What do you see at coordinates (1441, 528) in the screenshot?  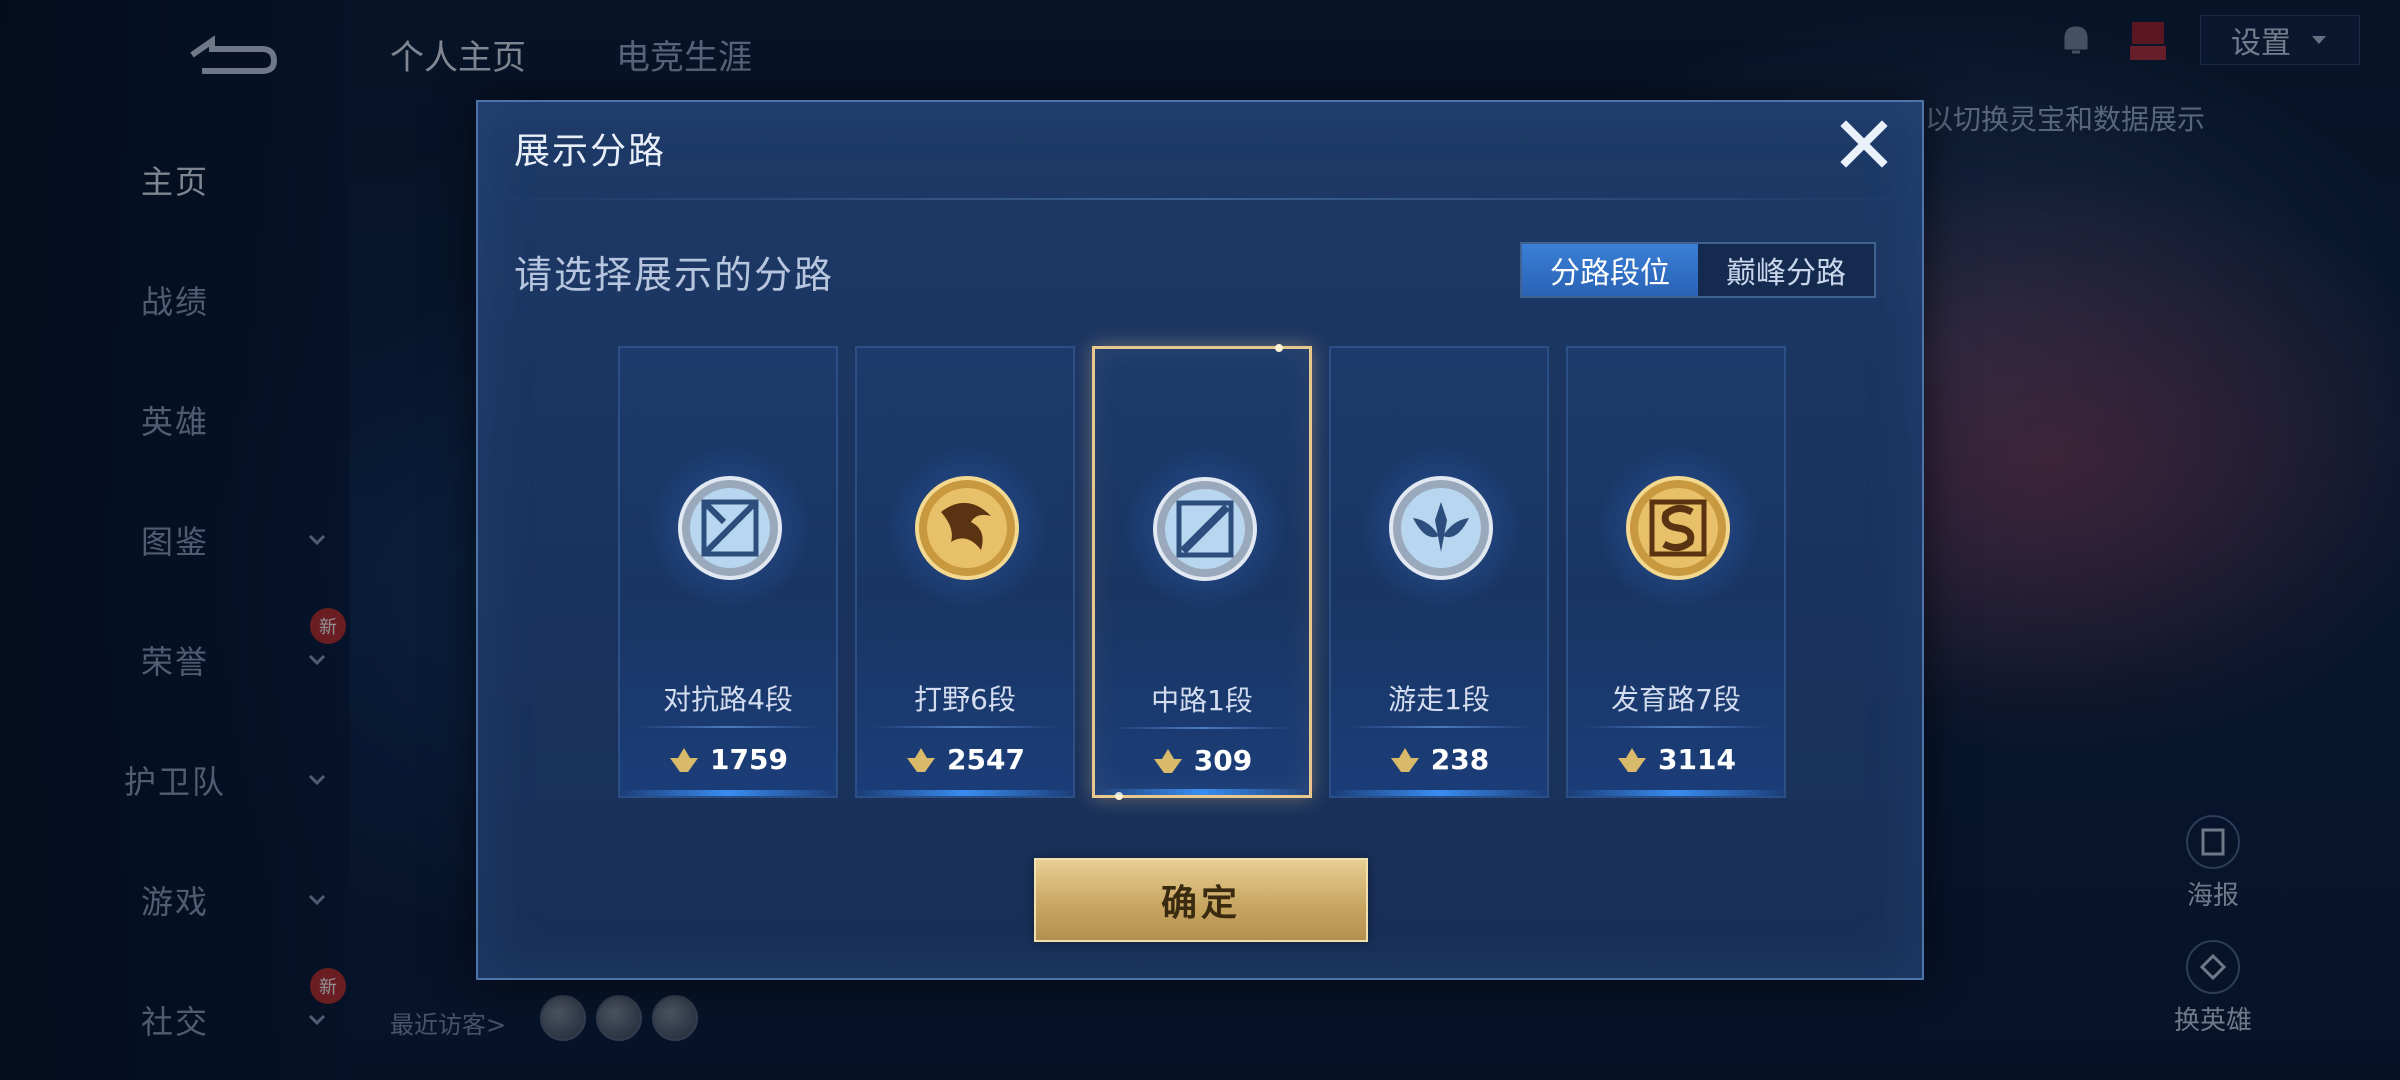 I see `roam-silver-icon` at bounding box center [1441, 528].